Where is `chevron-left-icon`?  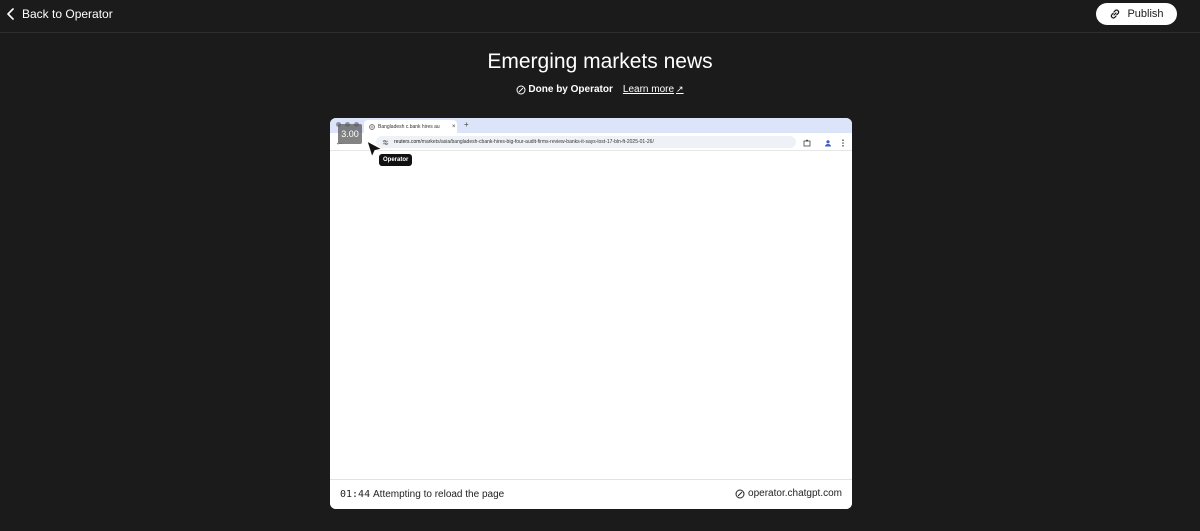
chevron-left-icon is located at coordinates (10, 14).